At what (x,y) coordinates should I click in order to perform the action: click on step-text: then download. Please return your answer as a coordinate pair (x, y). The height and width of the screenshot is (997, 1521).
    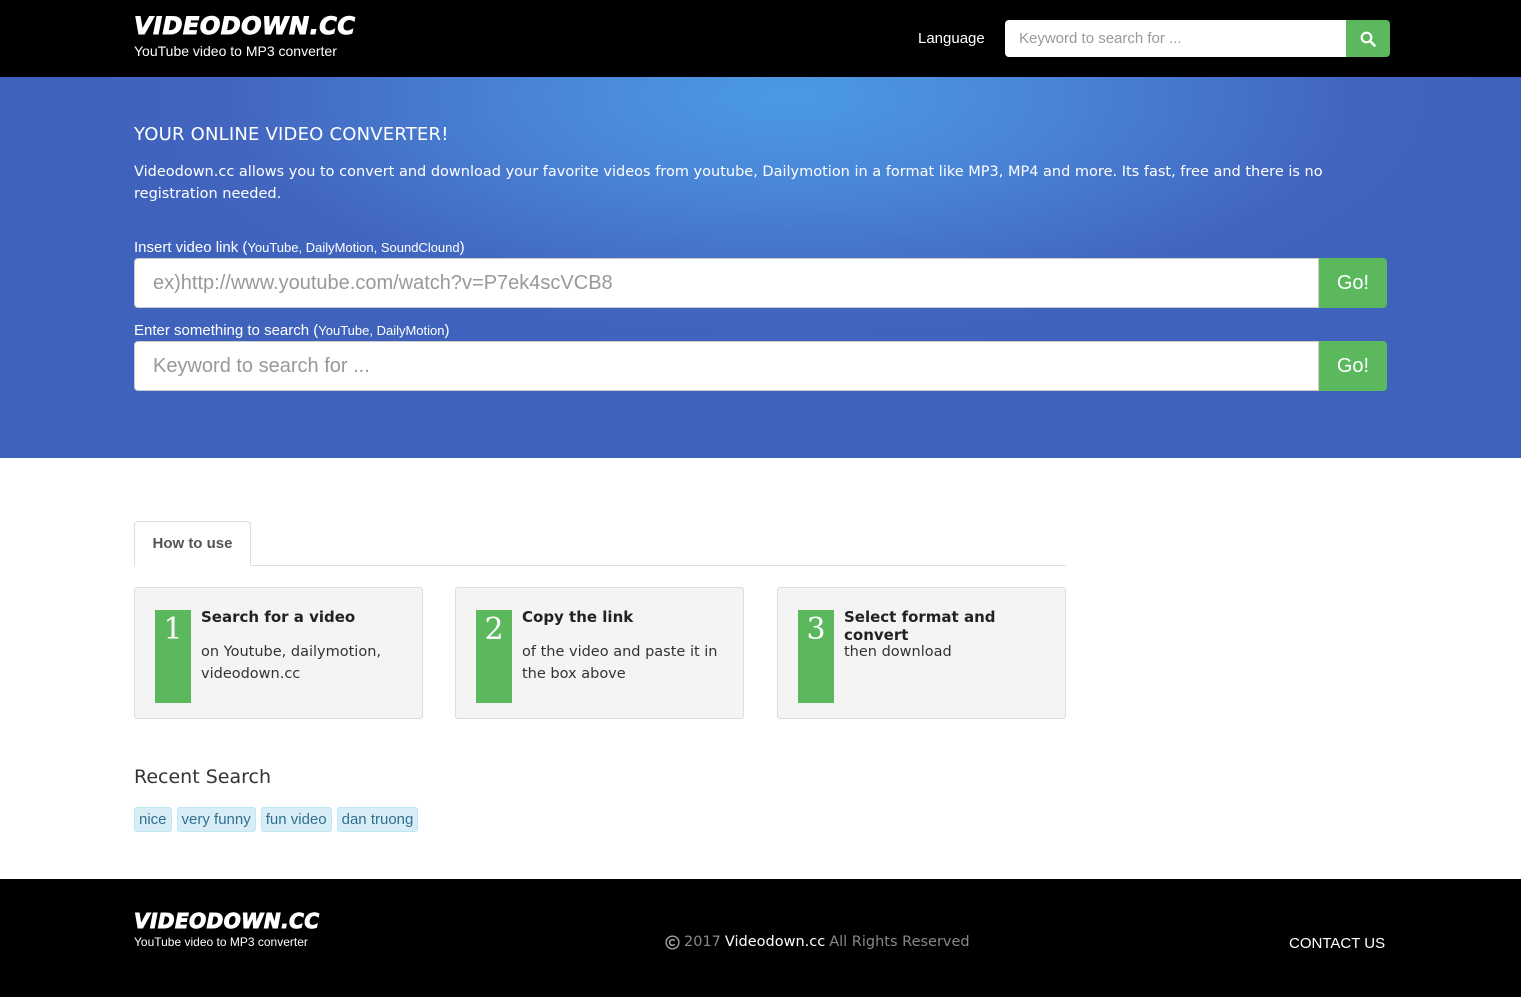
    Looking at the image, I should click on (898, 652).